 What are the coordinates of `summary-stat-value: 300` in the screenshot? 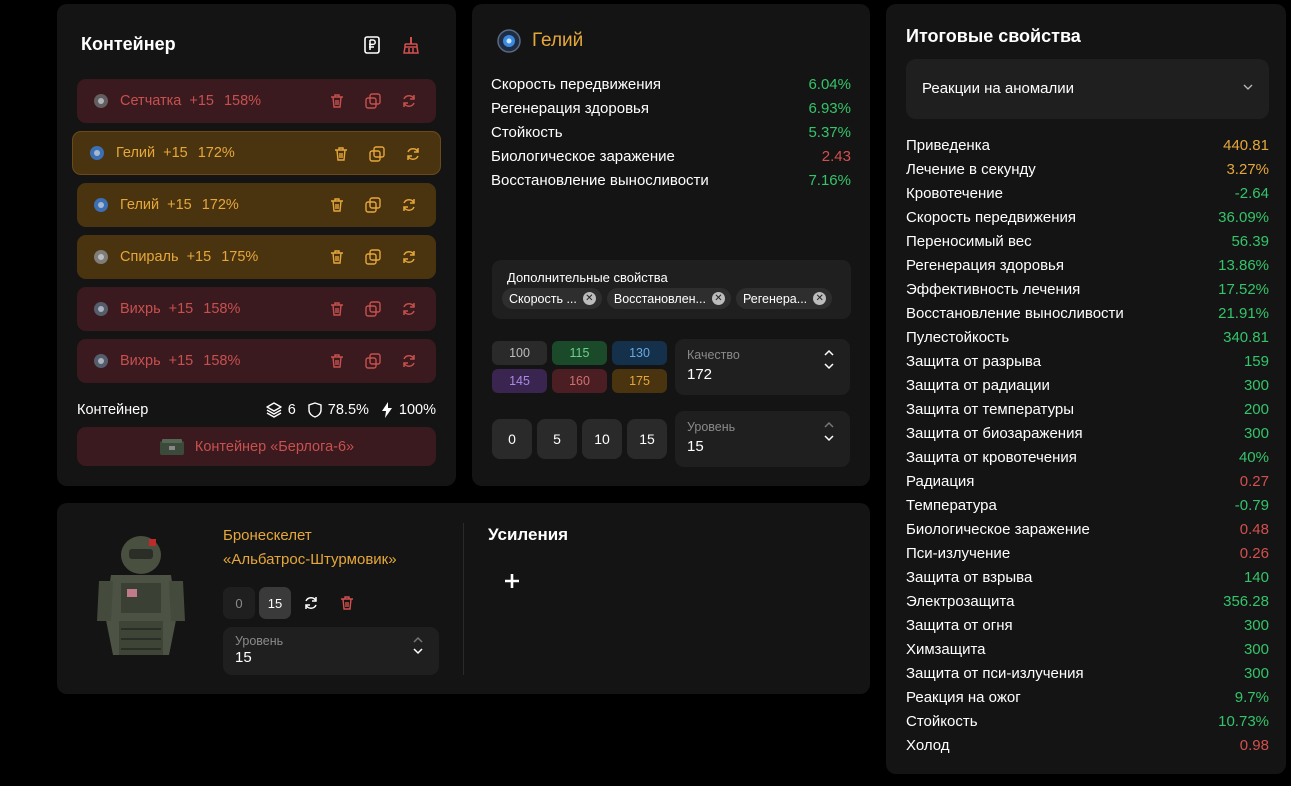 It's located at (1256, 649).